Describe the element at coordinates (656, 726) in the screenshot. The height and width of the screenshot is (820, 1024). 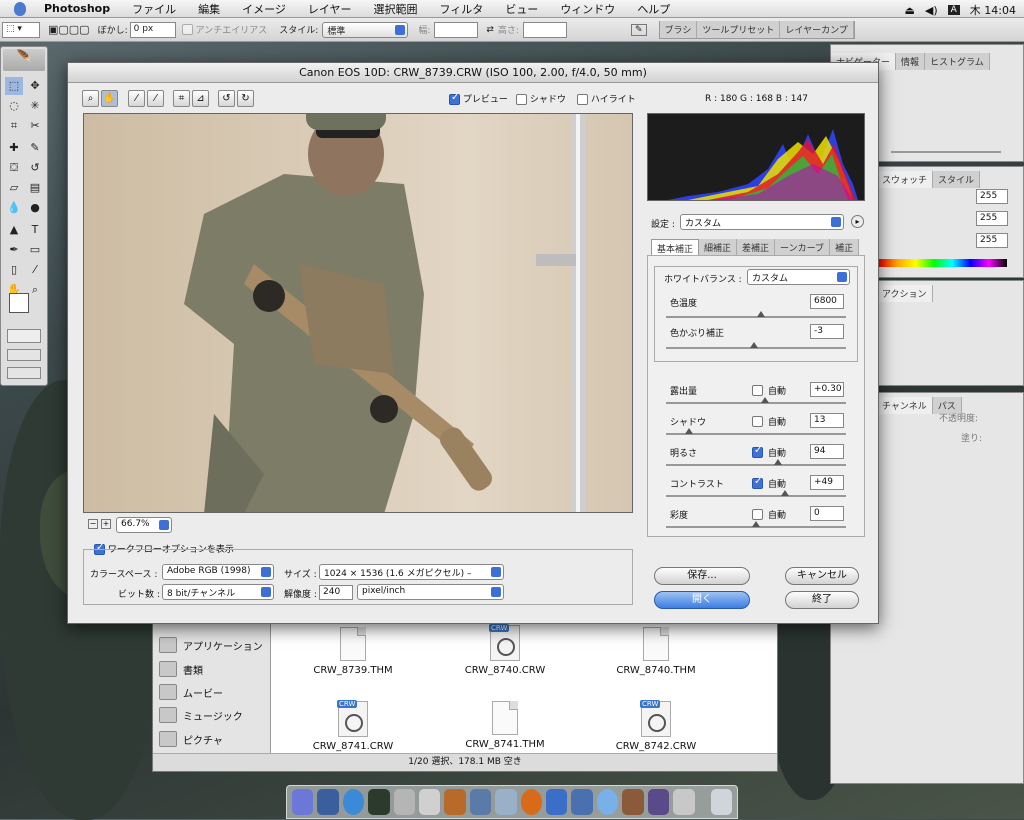
I see `file-item: CRW CRW_8742.CRW` at that location.